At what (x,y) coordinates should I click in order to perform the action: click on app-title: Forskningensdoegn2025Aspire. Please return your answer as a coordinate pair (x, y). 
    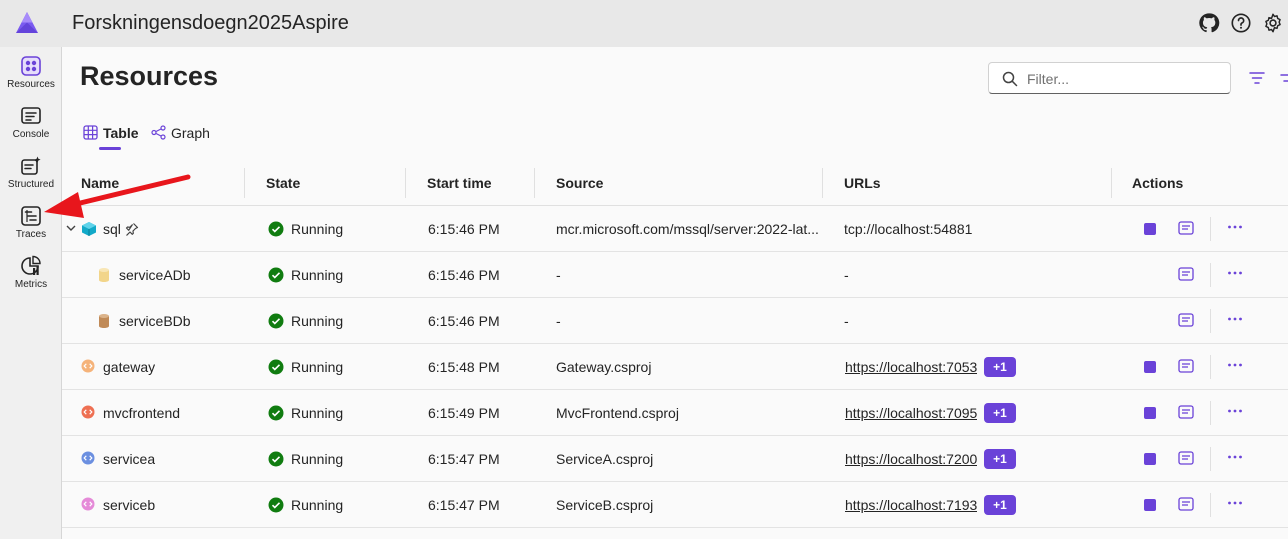
    Looking at the image, I should click on (210, 23).